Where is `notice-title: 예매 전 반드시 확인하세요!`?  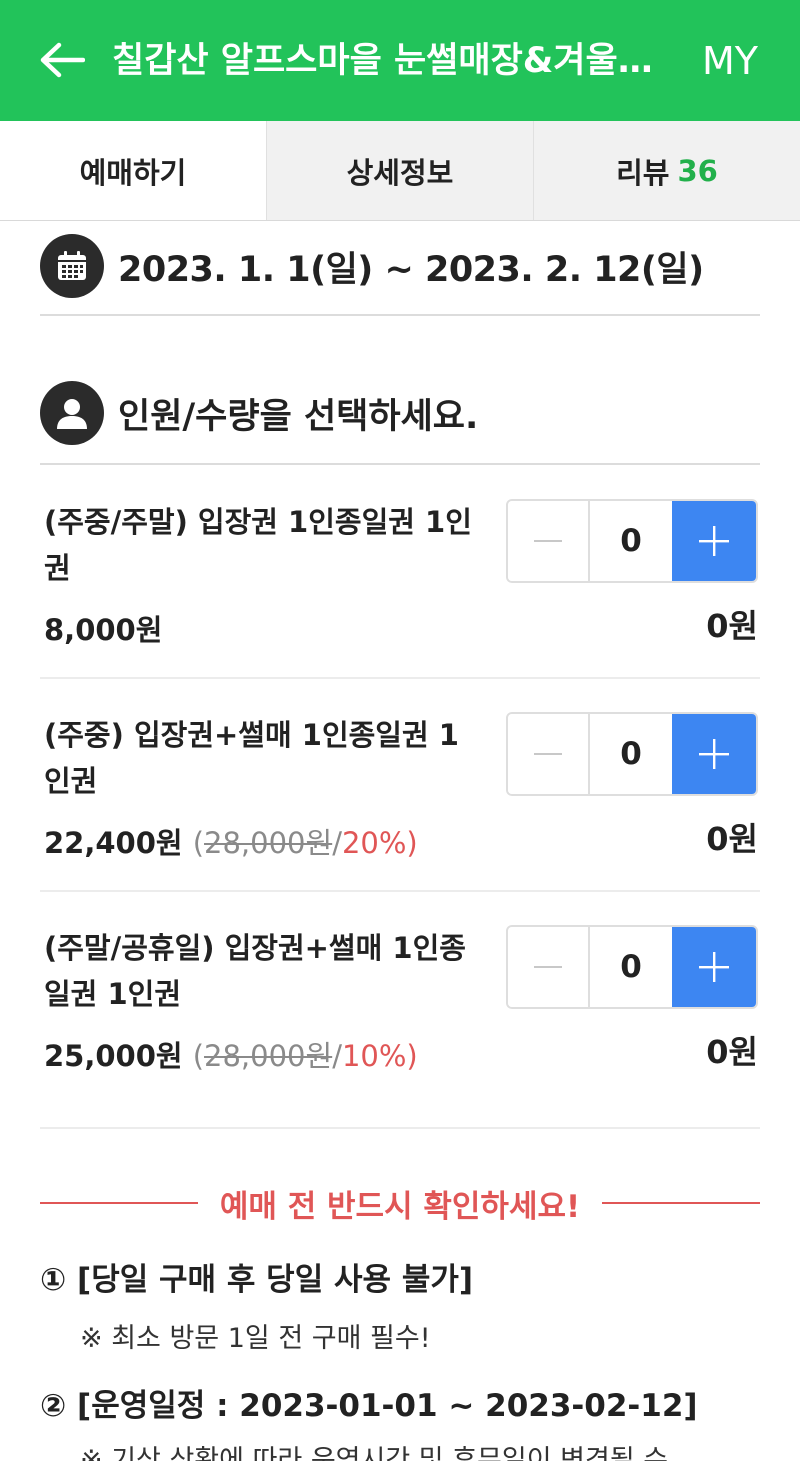 notice-title: 예매 전 반드시 확인하세요! is located at coordinates (400, 1206).